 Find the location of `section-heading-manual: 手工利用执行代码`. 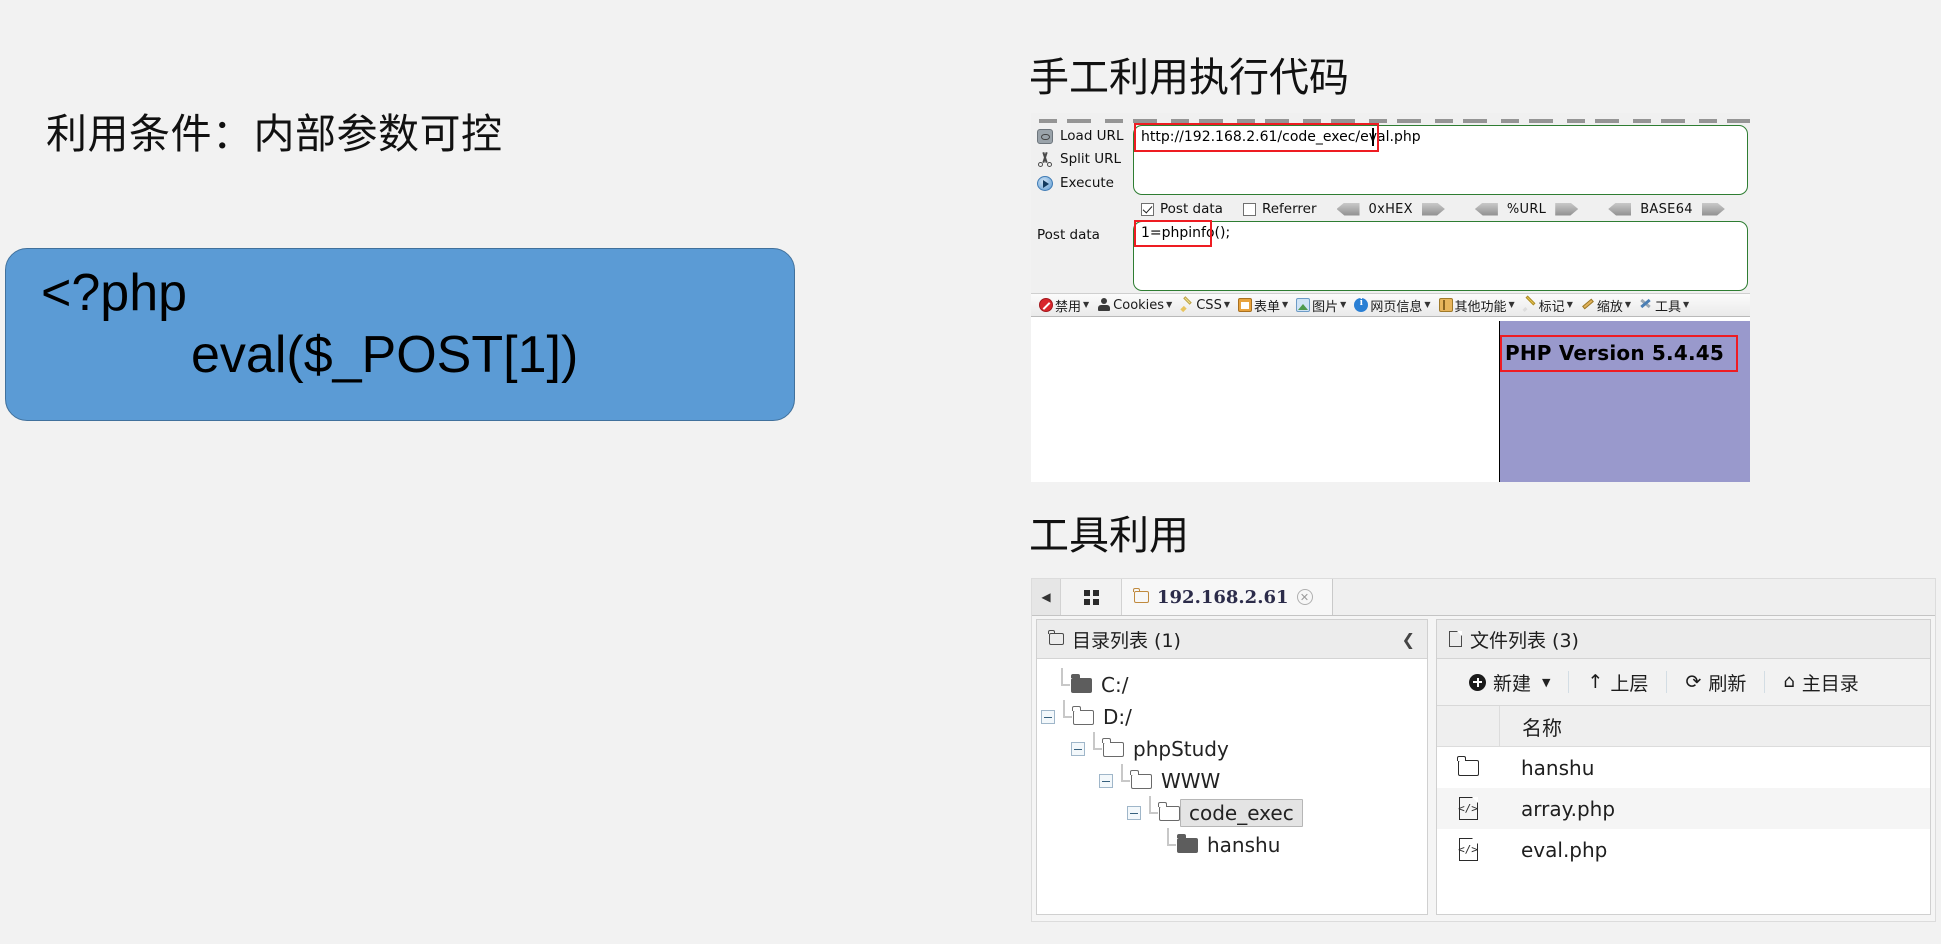

section-heading-manual: 手工利用执行代码 is located at coordinates (1189, 78).